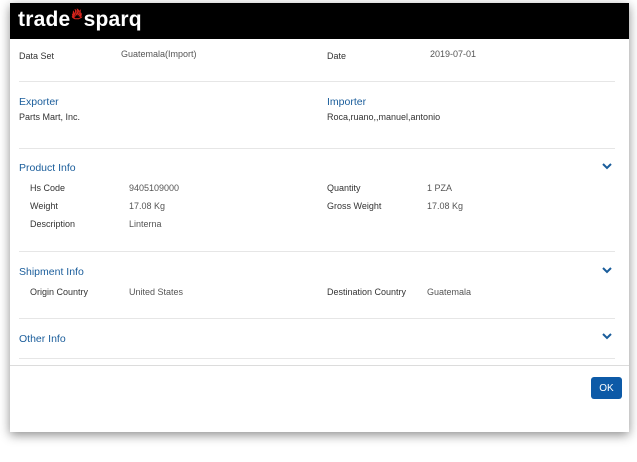 The height and width of the screenshot is (462, 637). I want to click on importer-name: Roca,ruano,,manuel,antonio, so click(384, 117).